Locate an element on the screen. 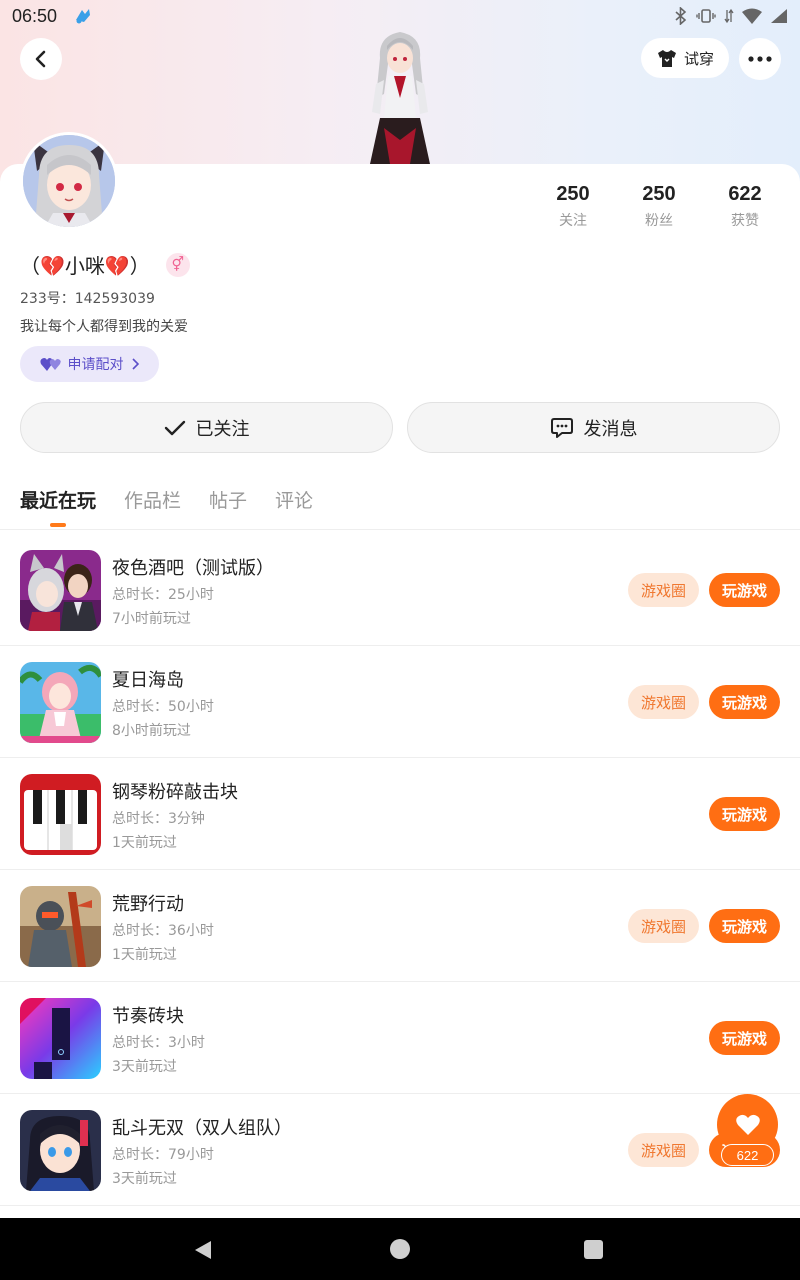 This screenshot has height=1280, width=800. more-dots-icon is located at coordinates (760, 59).